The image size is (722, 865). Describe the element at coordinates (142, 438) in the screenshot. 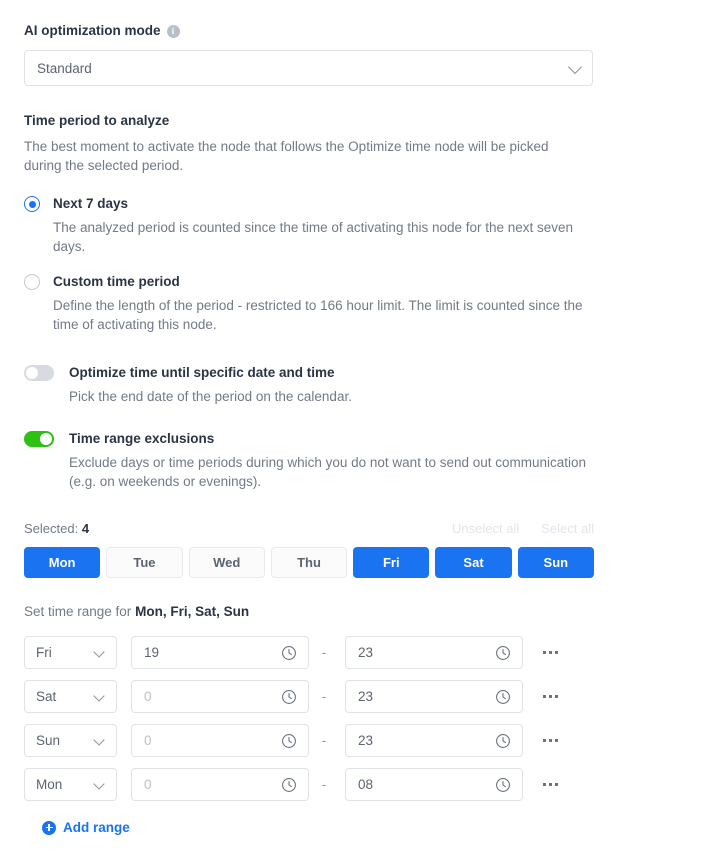

I see `toggle-label-time-range-exclusions: Time range exclusions` at that location.